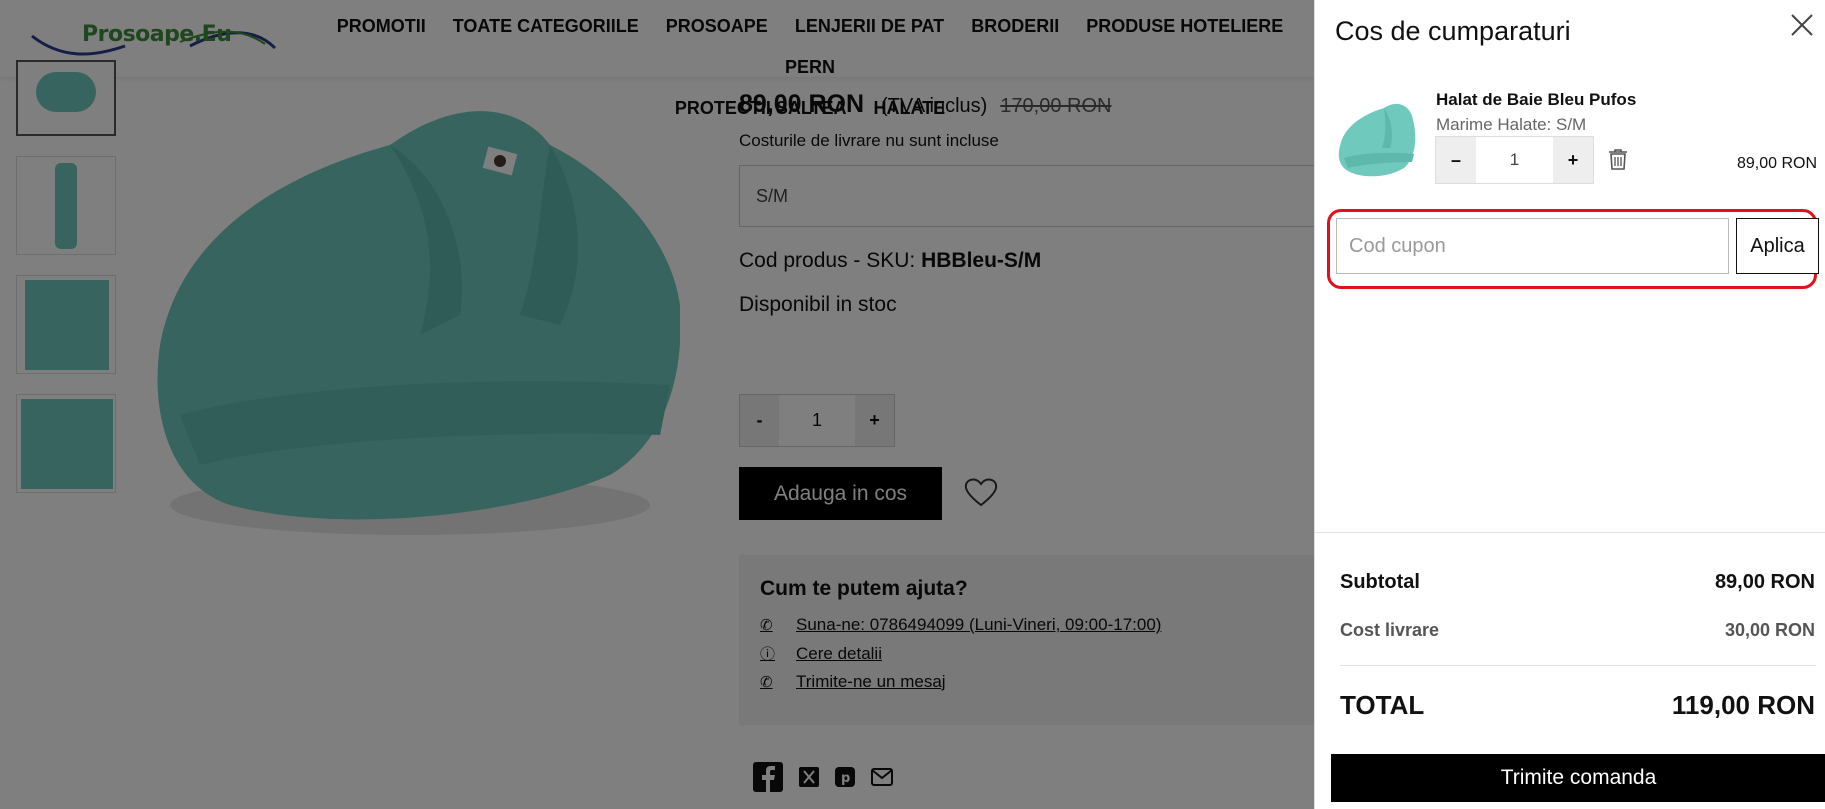 This screenshot has width=1825, height=809. I want to click on cart-item-image, so click(1376, 140).